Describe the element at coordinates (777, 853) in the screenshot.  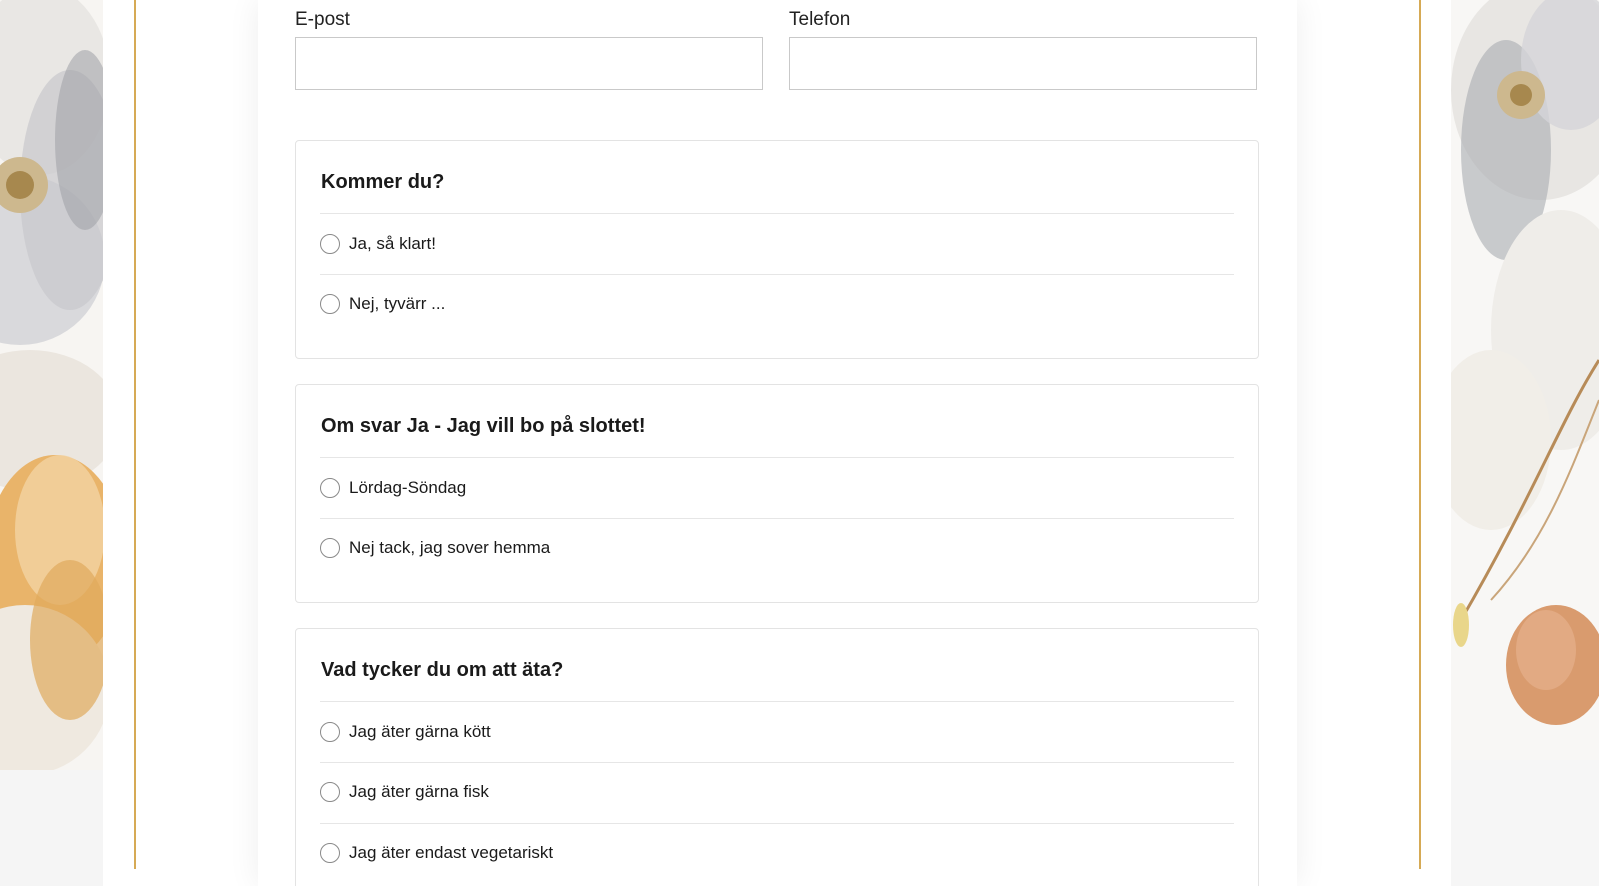
I see `option-vegetarian: Jag äter endast vegetariskt` at that location.